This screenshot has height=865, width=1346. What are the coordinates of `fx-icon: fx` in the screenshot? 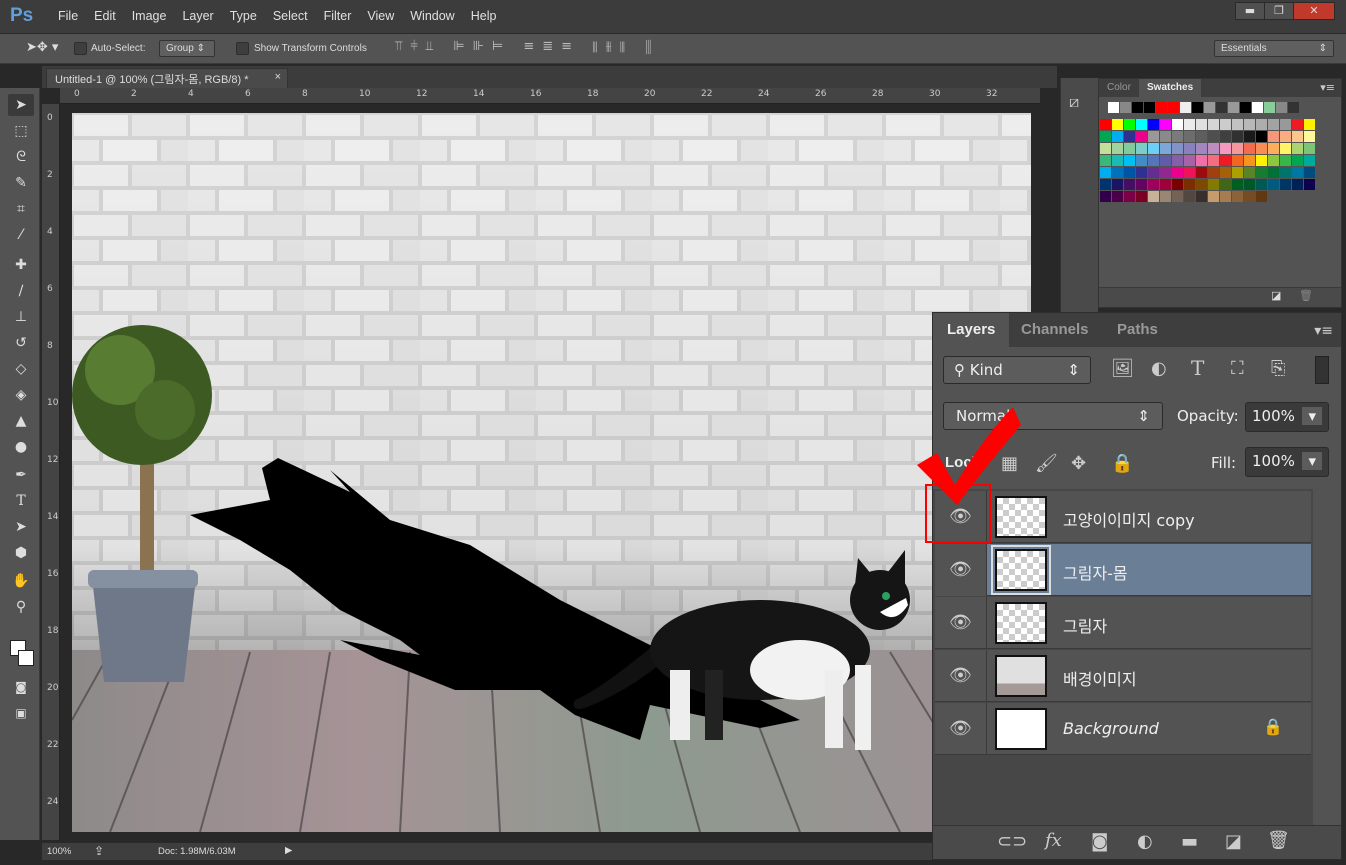 It's located at (1053, 840).